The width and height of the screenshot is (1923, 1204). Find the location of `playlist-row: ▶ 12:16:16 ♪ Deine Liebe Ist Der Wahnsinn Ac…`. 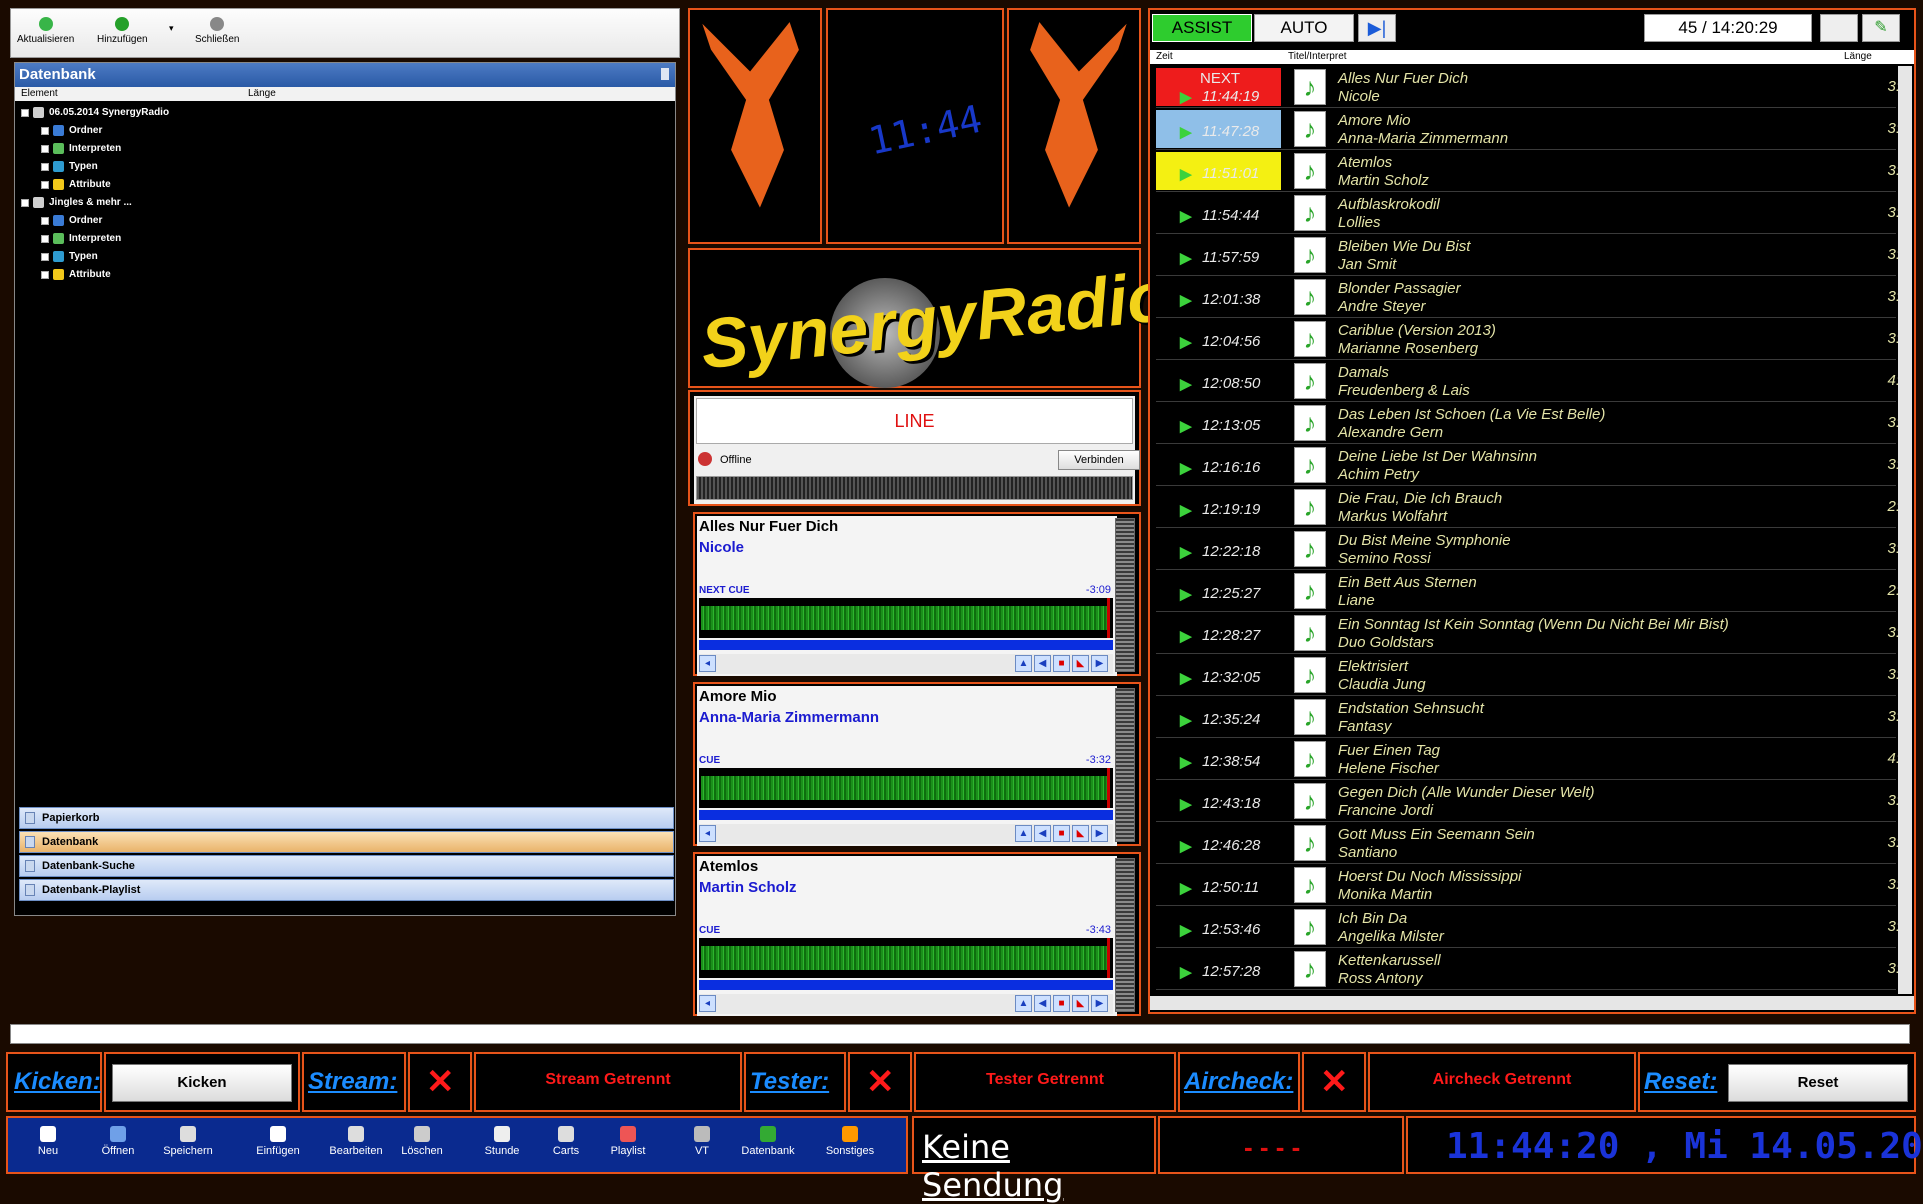

playlist-row: ▶ 12:16:16 ♪ Deine Liebe Ist Der Wahnsinn Ac… is located at coordinates (1528, 465).